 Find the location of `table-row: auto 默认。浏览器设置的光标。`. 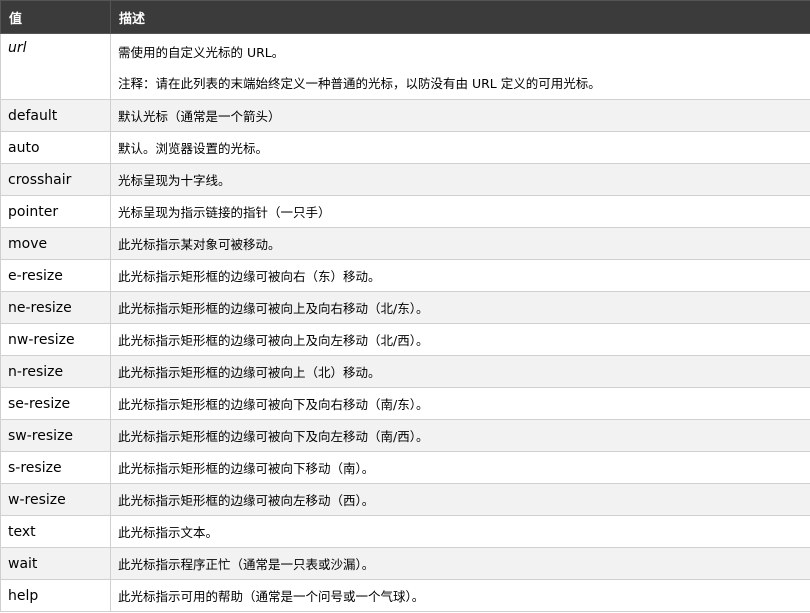

table-row: auto 默认。浏览器设置的光标。 is located at coordinates (405, 147).